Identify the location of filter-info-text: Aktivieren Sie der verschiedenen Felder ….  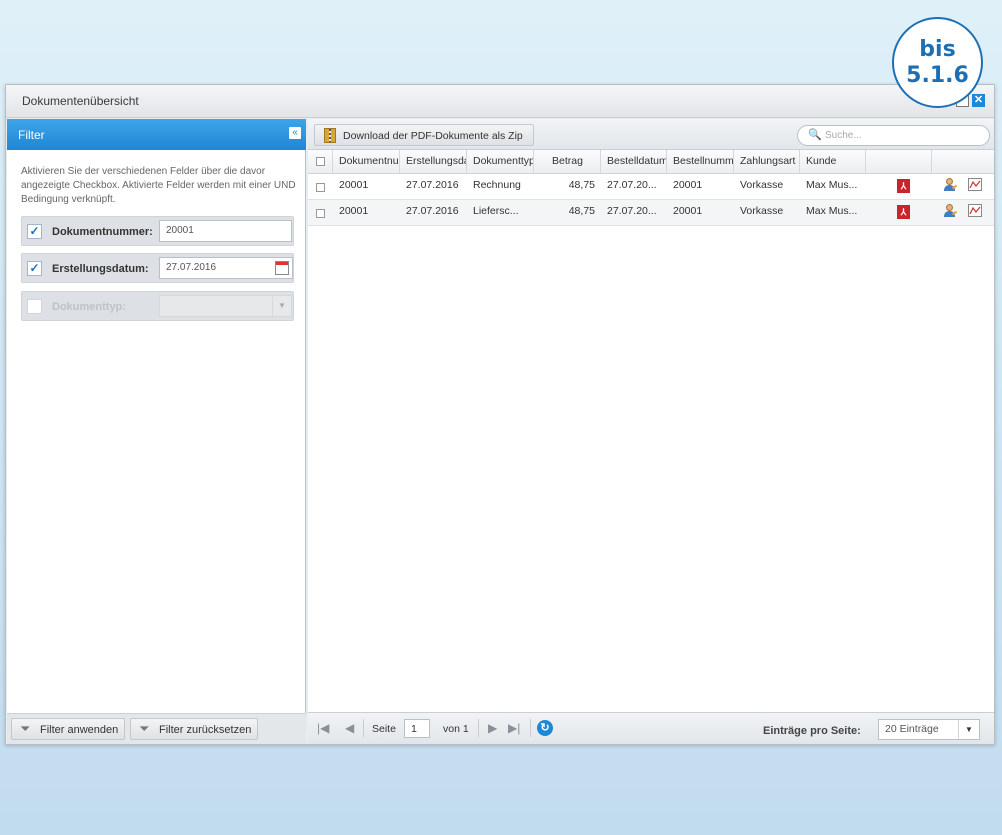
(158, 185).